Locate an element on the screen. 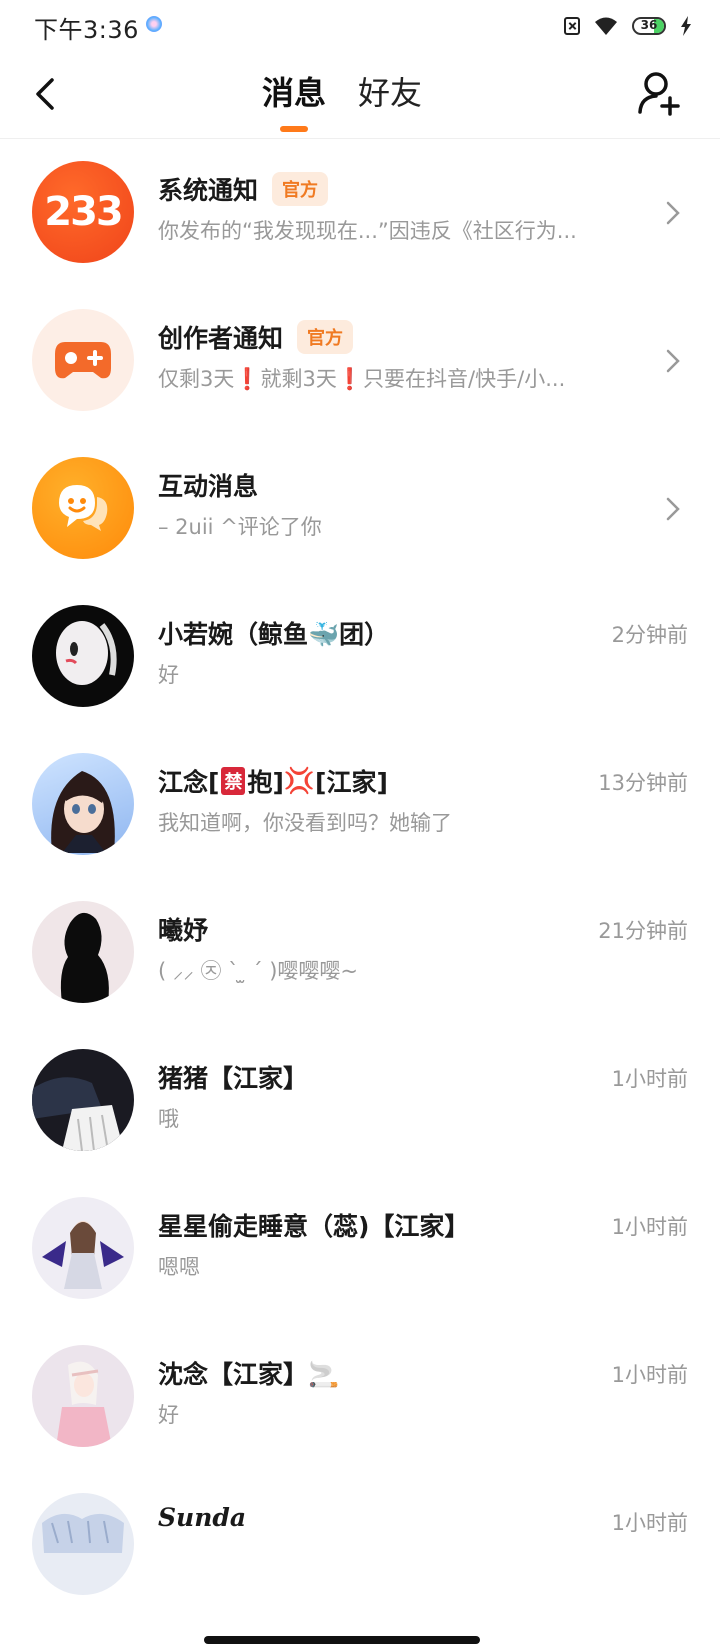 This screenshot has width=720, height=1650. battery-icon: 36 is located at coordinates (649, 26).